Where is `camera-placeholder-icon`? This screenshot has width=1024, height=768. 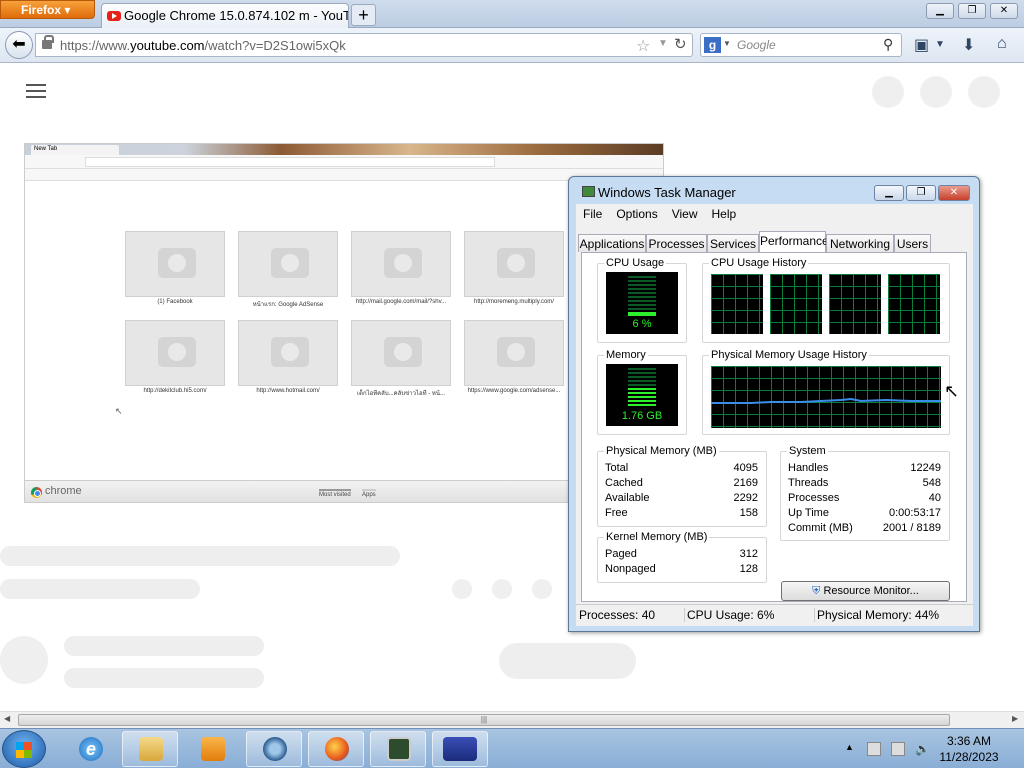 camera-placeholder-icon is located at coordinates (403, 352).